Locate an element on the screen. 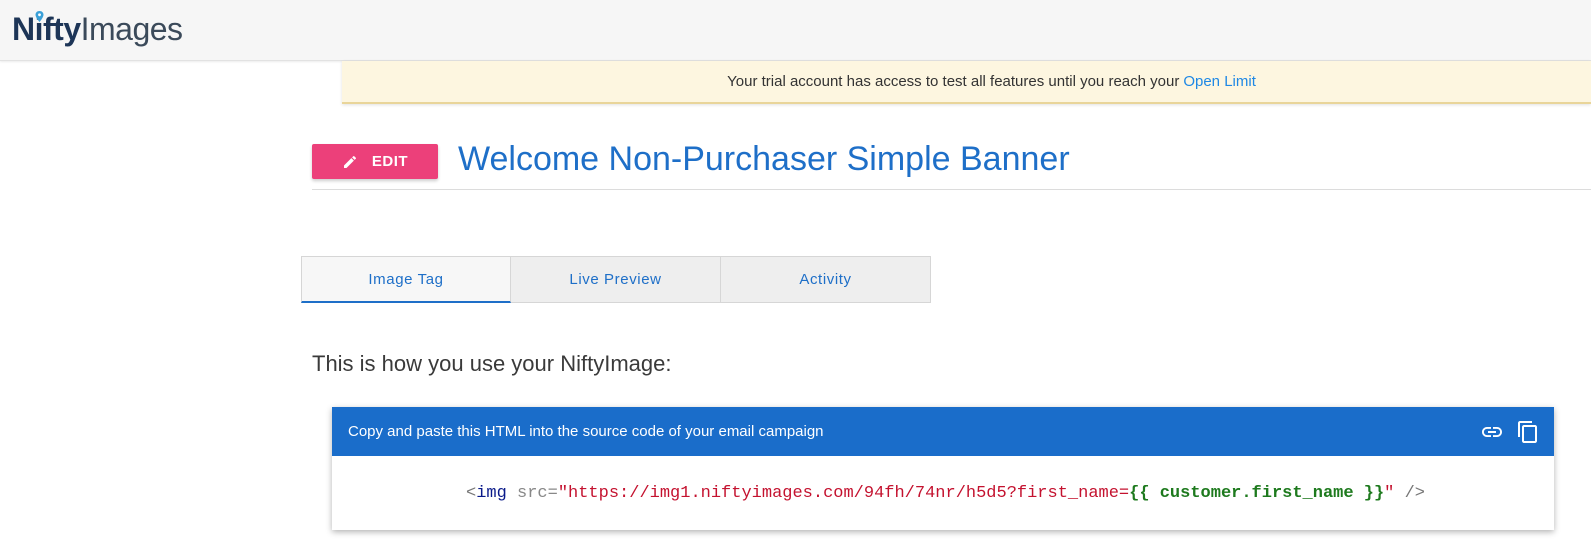  usage-heading: This is how you use your NiftyImage: is located at coordinates (492, 363).